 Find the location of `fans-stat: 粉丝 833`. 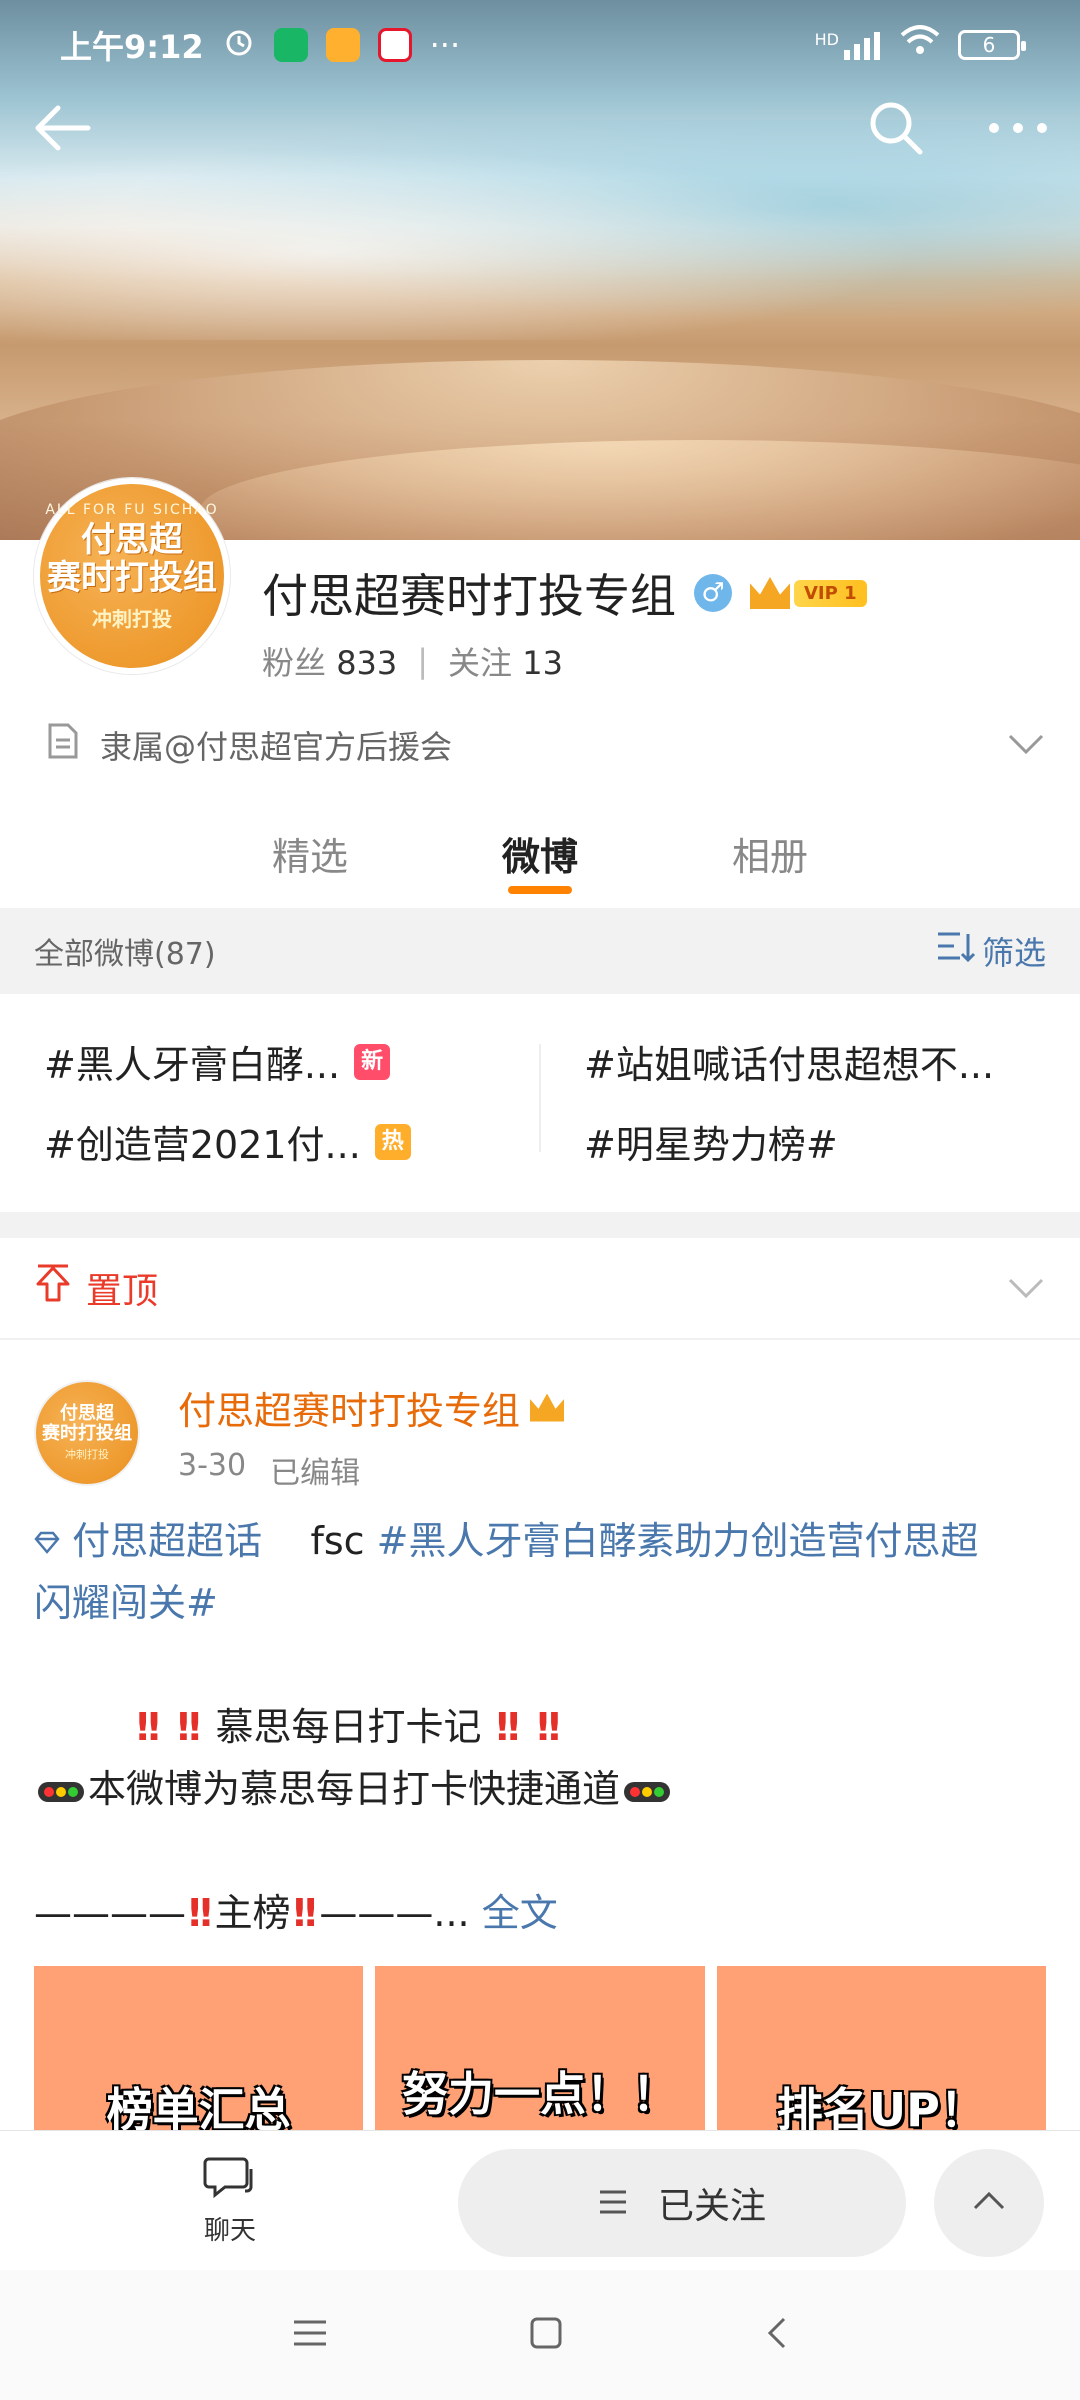

fans-stat: 粉丝 833 is located at coordinates (329, 661).